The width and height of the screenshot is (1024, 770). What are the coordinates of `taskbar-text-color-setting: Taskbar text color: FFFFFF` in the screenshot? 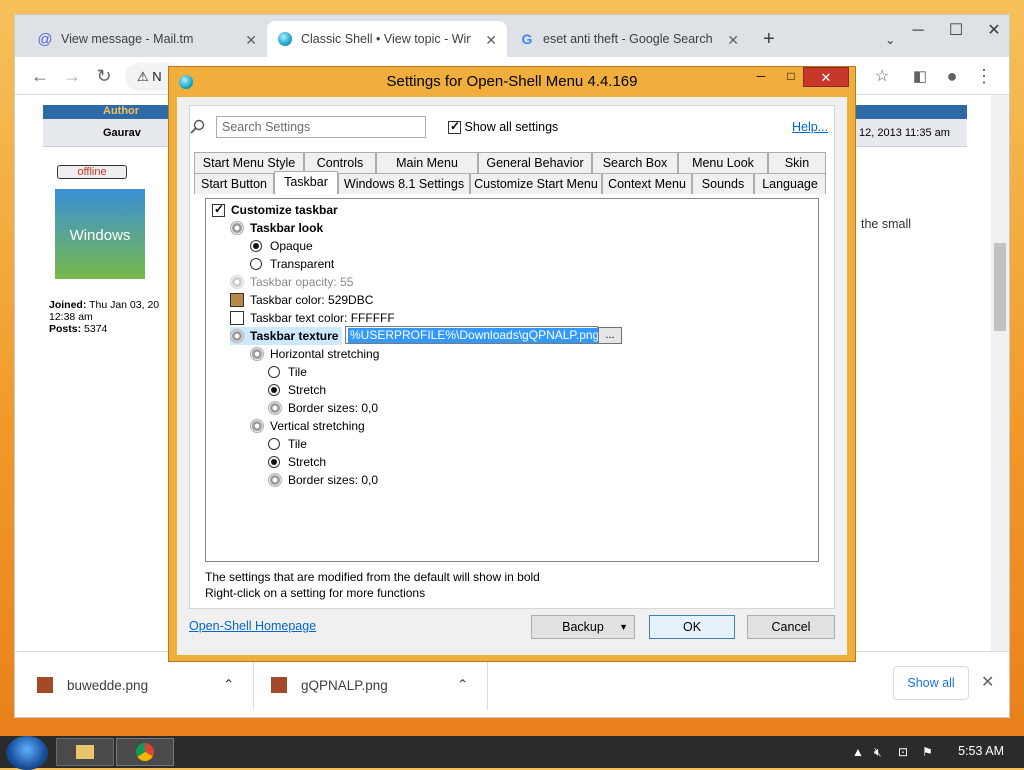 It's located at (312, 318).